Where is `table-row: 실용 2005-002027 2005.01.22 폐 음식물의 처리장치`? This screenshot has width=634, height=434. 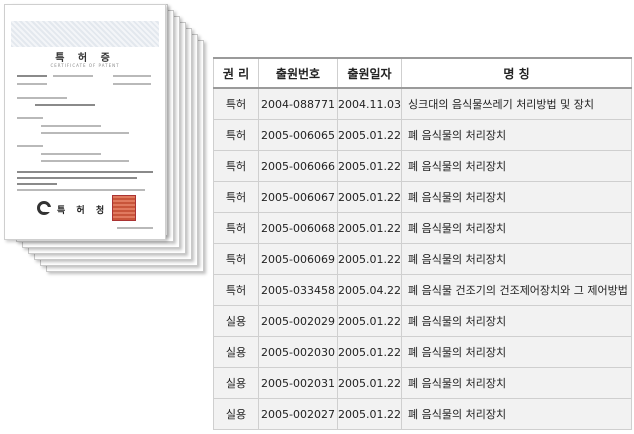 table-row: 실용 2005-002027 2005.01.22 폐 음식물의 처리장치 is located at coordinates (422, 414).